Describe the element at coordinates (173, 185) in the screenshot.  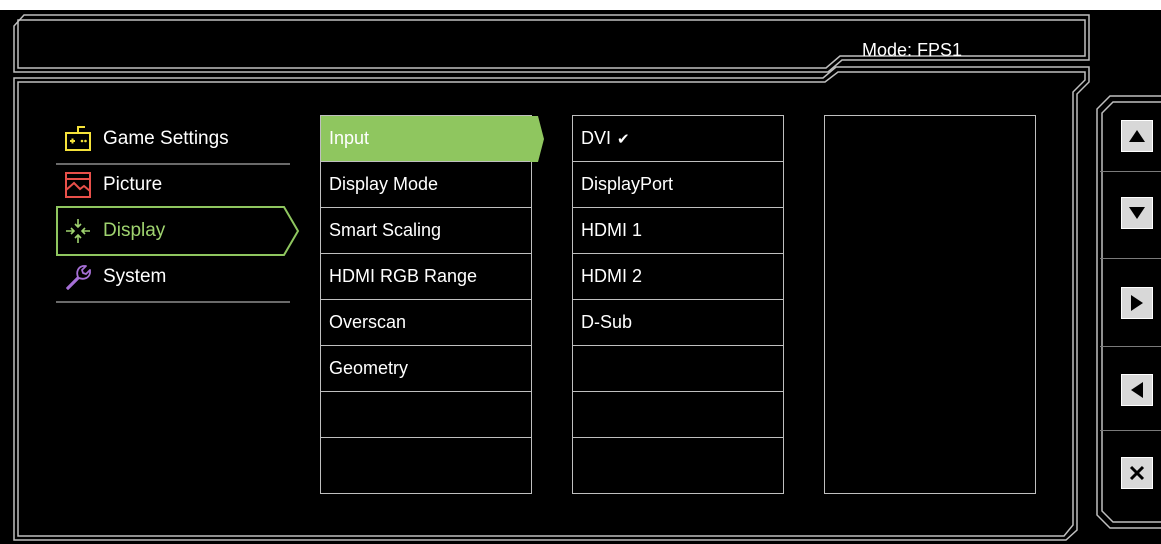
I see `main-menu-item-picture: Picture` at that location.